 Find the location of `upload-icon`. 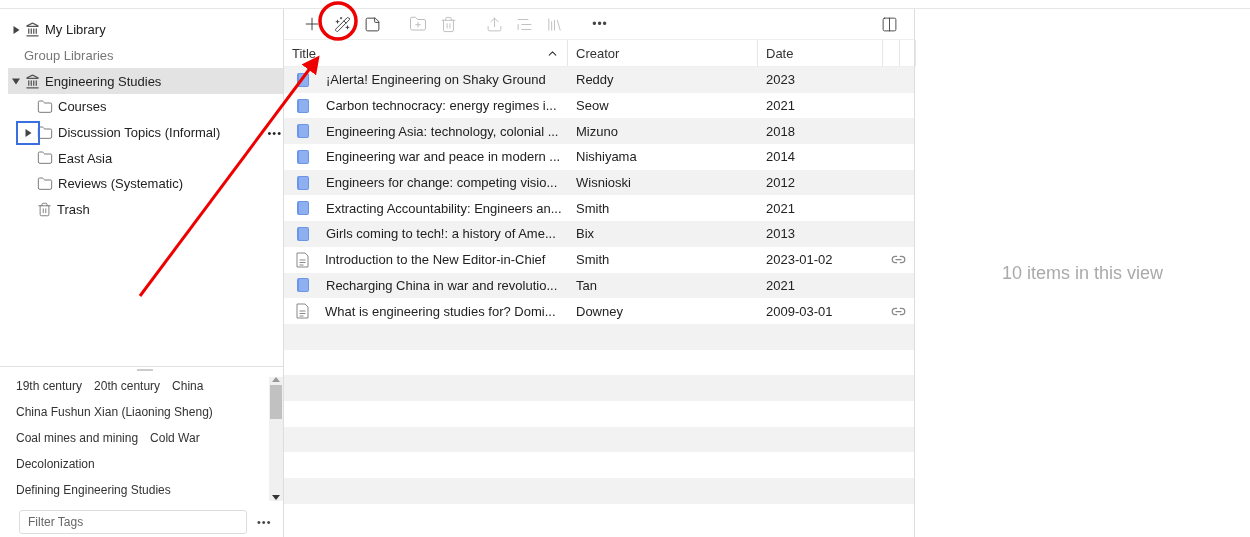

upload-icon is located at coordinates (494, 24).